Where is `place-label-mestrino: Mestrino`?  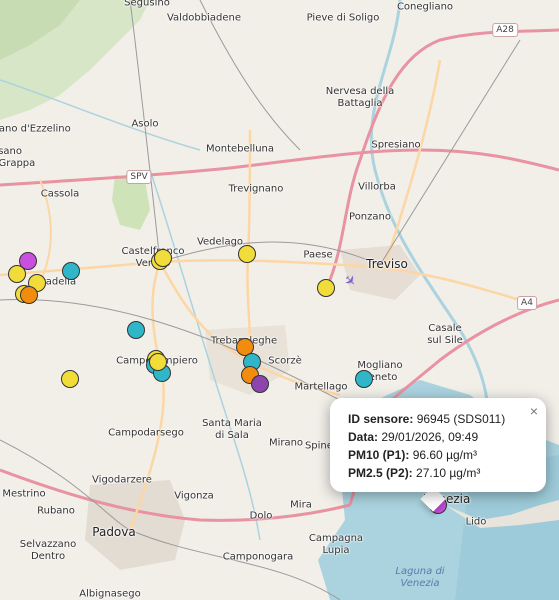 place-label-mestrino: Mestrino is located at coordinates (24, 494).